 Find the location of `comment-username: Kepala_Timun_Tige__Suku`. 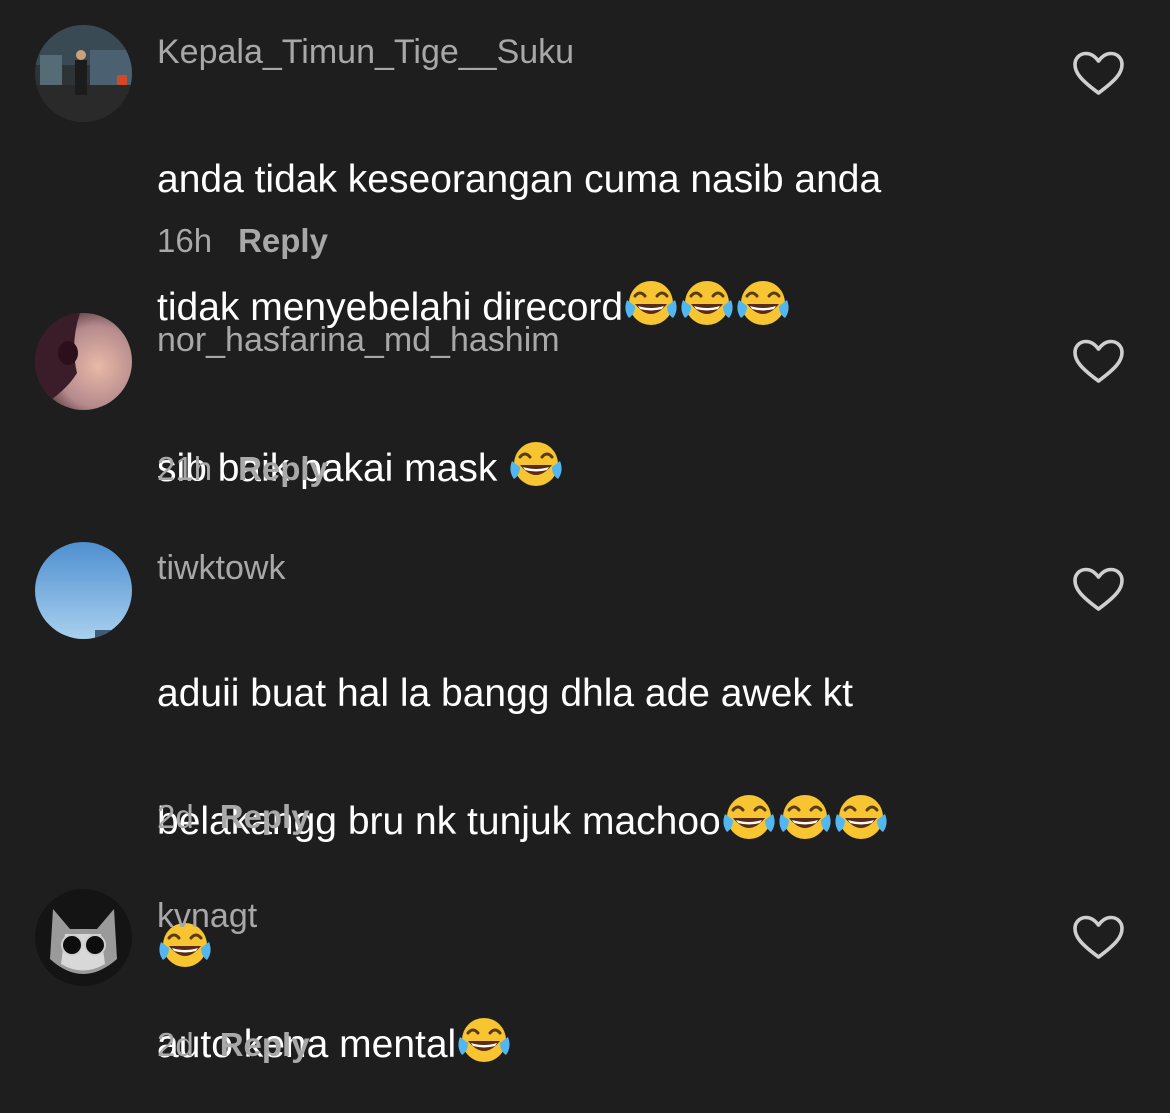

comment-username: Kepala_Timun_Tige__Suku is located at coordinates (365, 52).